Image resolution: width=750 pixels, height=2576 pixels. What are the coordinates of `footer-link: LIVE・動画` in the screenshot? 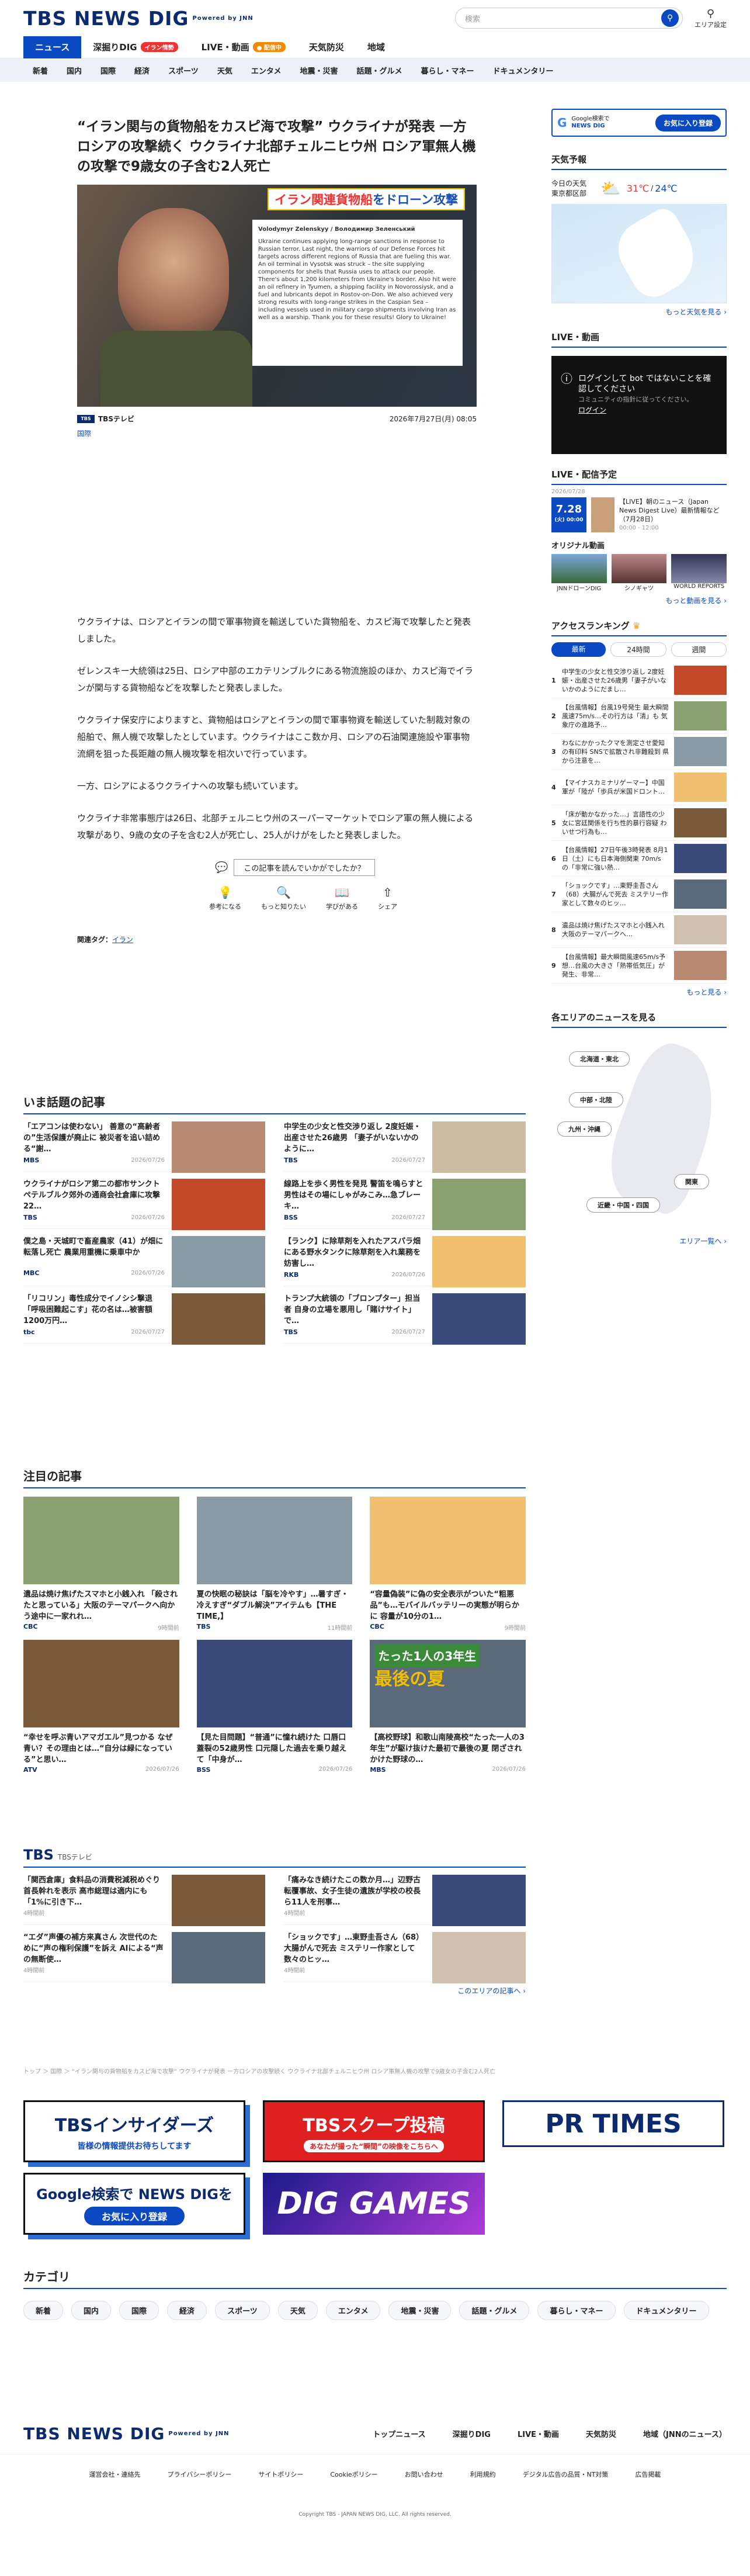 It's located at (538, 2433).